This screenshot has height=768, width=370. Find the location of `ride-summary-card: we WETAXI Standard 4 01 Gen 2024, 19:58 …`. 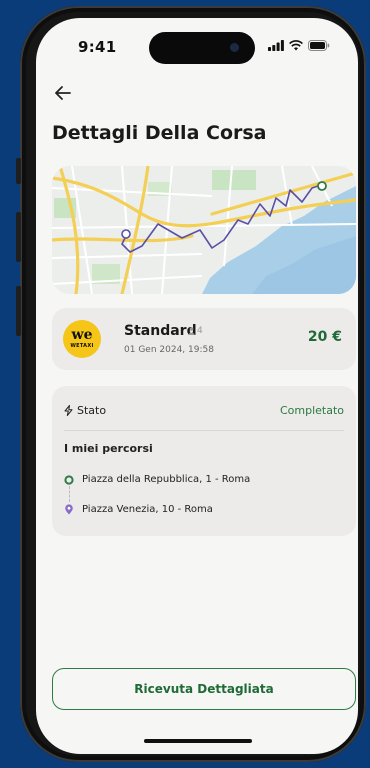

ride-summary-card: we WETAXI Standard 4 01 Gen 2024, 19:58 … is located at coordinates (204, 339).